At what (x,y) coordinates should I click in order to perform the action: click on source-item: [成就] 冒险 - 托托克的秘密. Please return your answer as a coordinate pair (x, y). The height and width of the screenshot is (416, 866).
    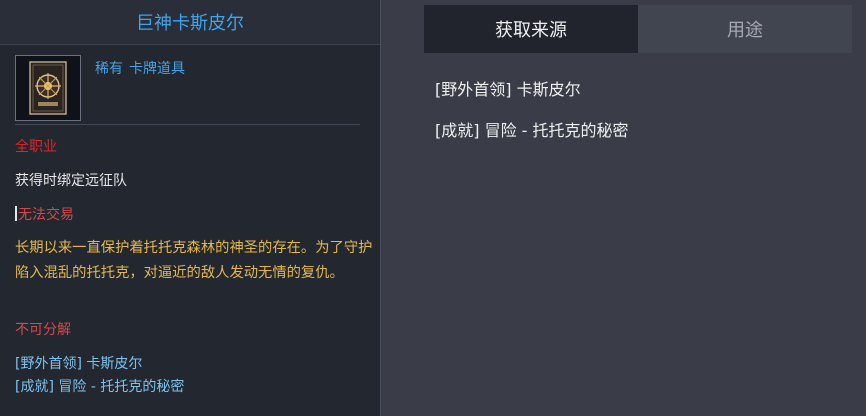
    Looking at the image, I should click on (532, 131).